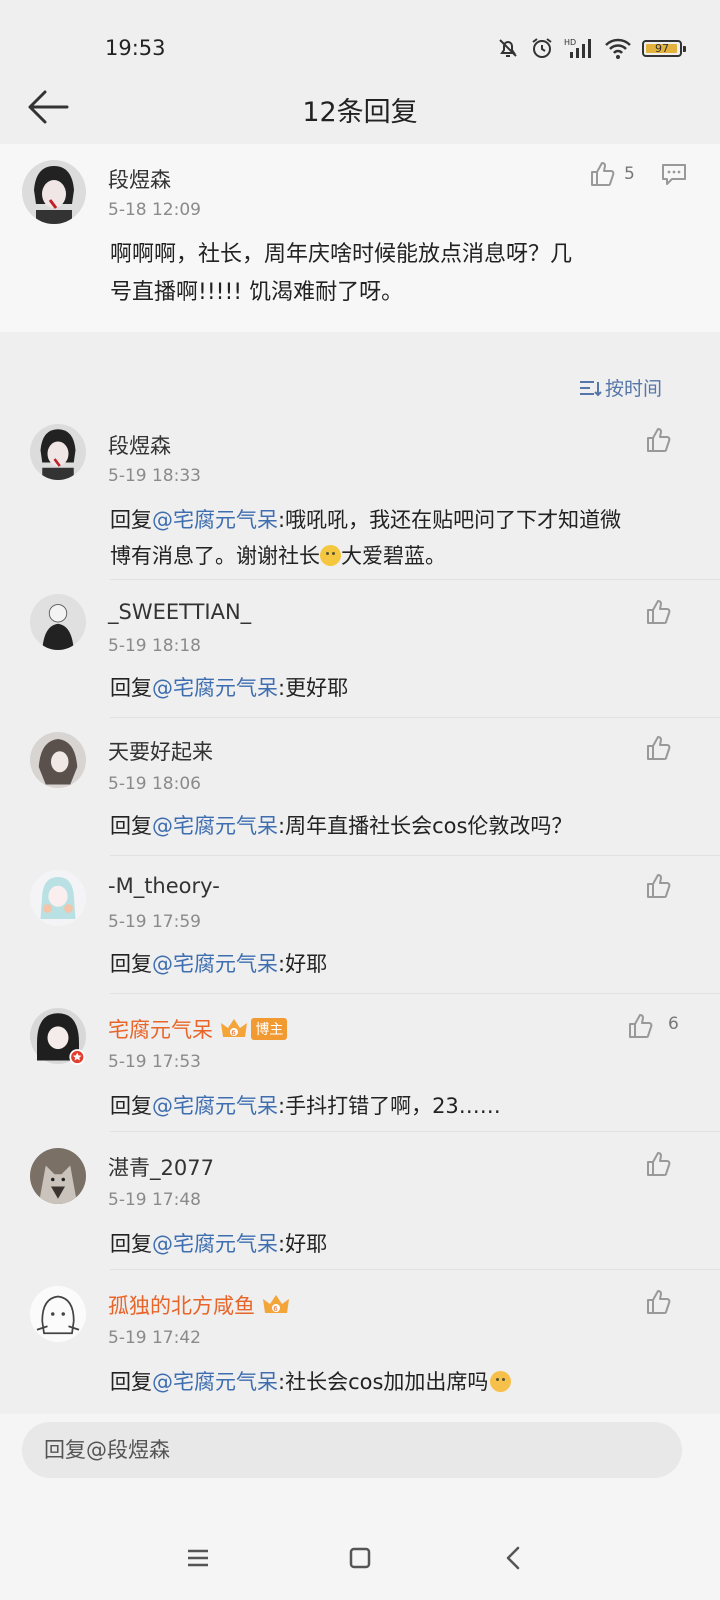 Image resolution: width=720 pixels, height=1600 pixels. I want to click on top-bar: 12条回复, so click(360, 107).